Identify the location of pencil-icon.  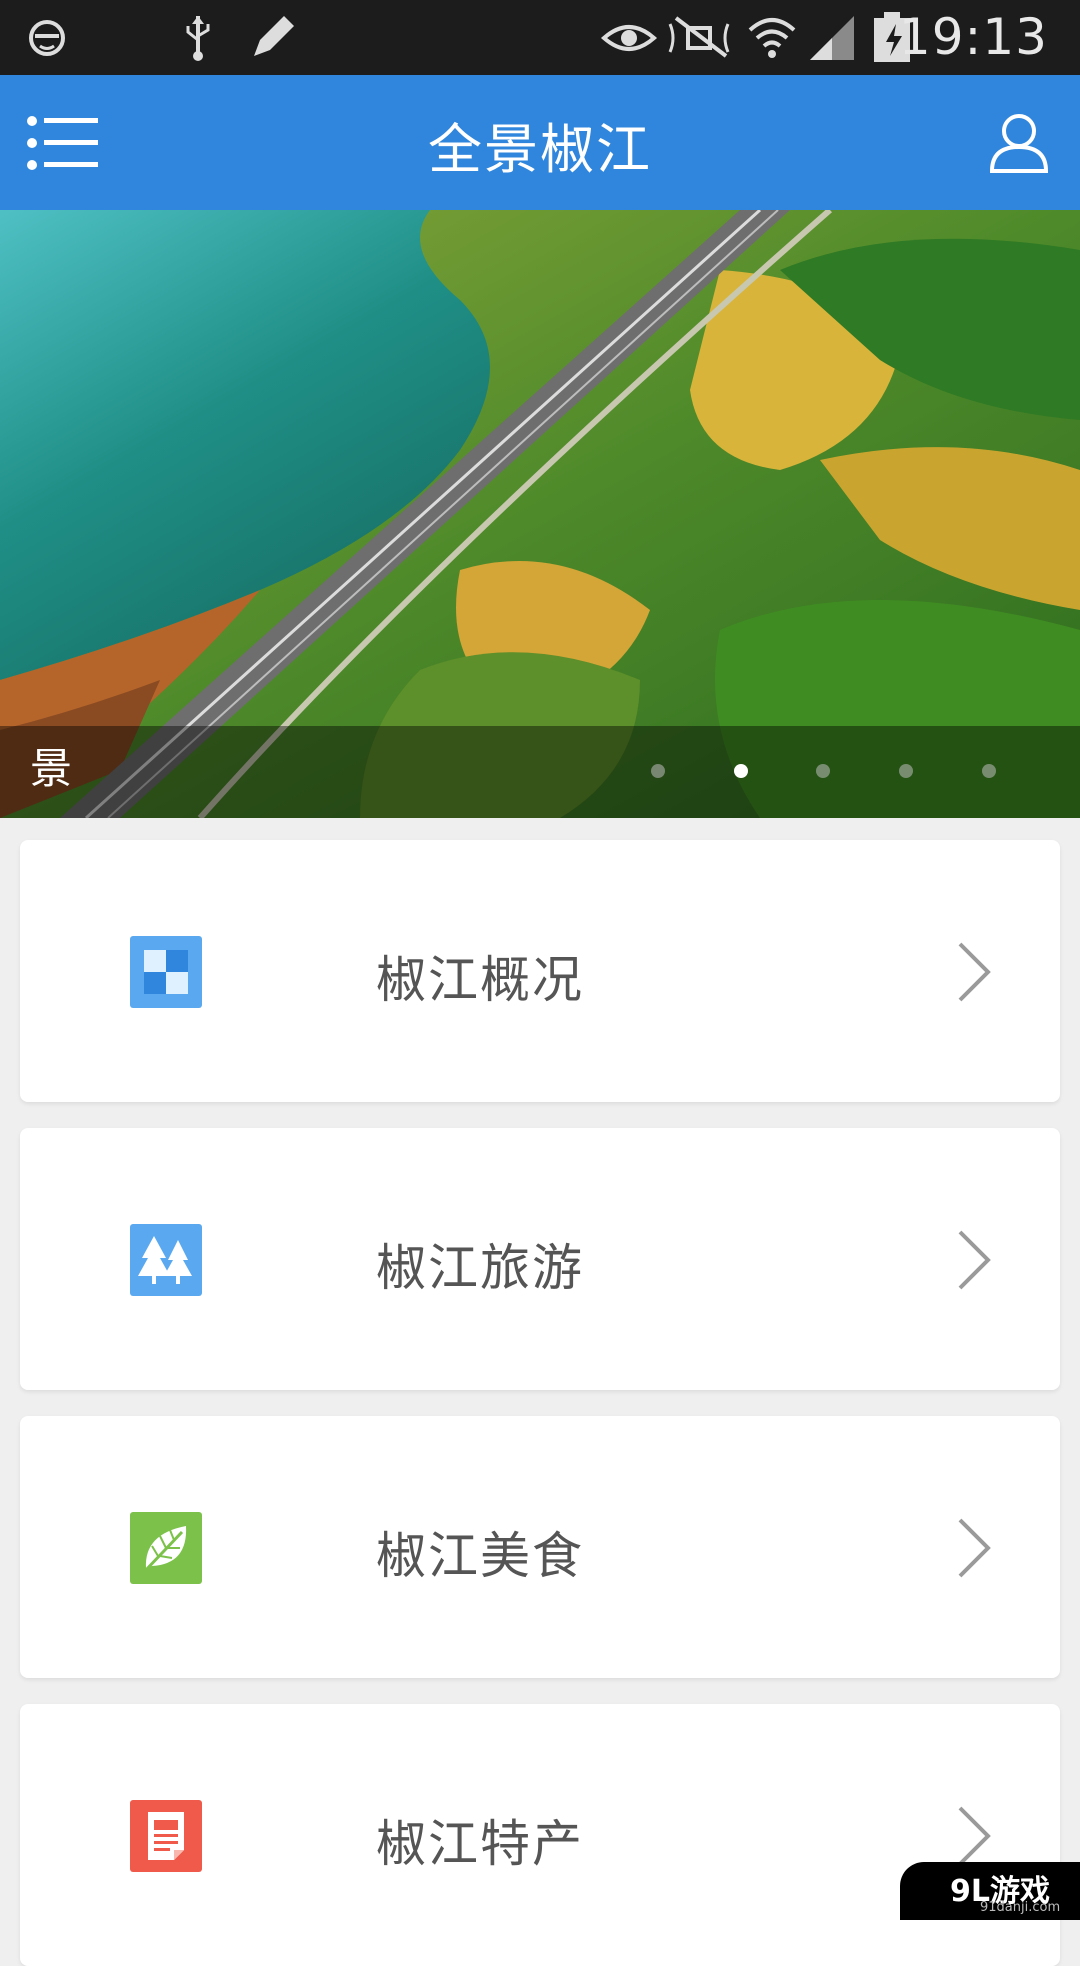
(272, 37).